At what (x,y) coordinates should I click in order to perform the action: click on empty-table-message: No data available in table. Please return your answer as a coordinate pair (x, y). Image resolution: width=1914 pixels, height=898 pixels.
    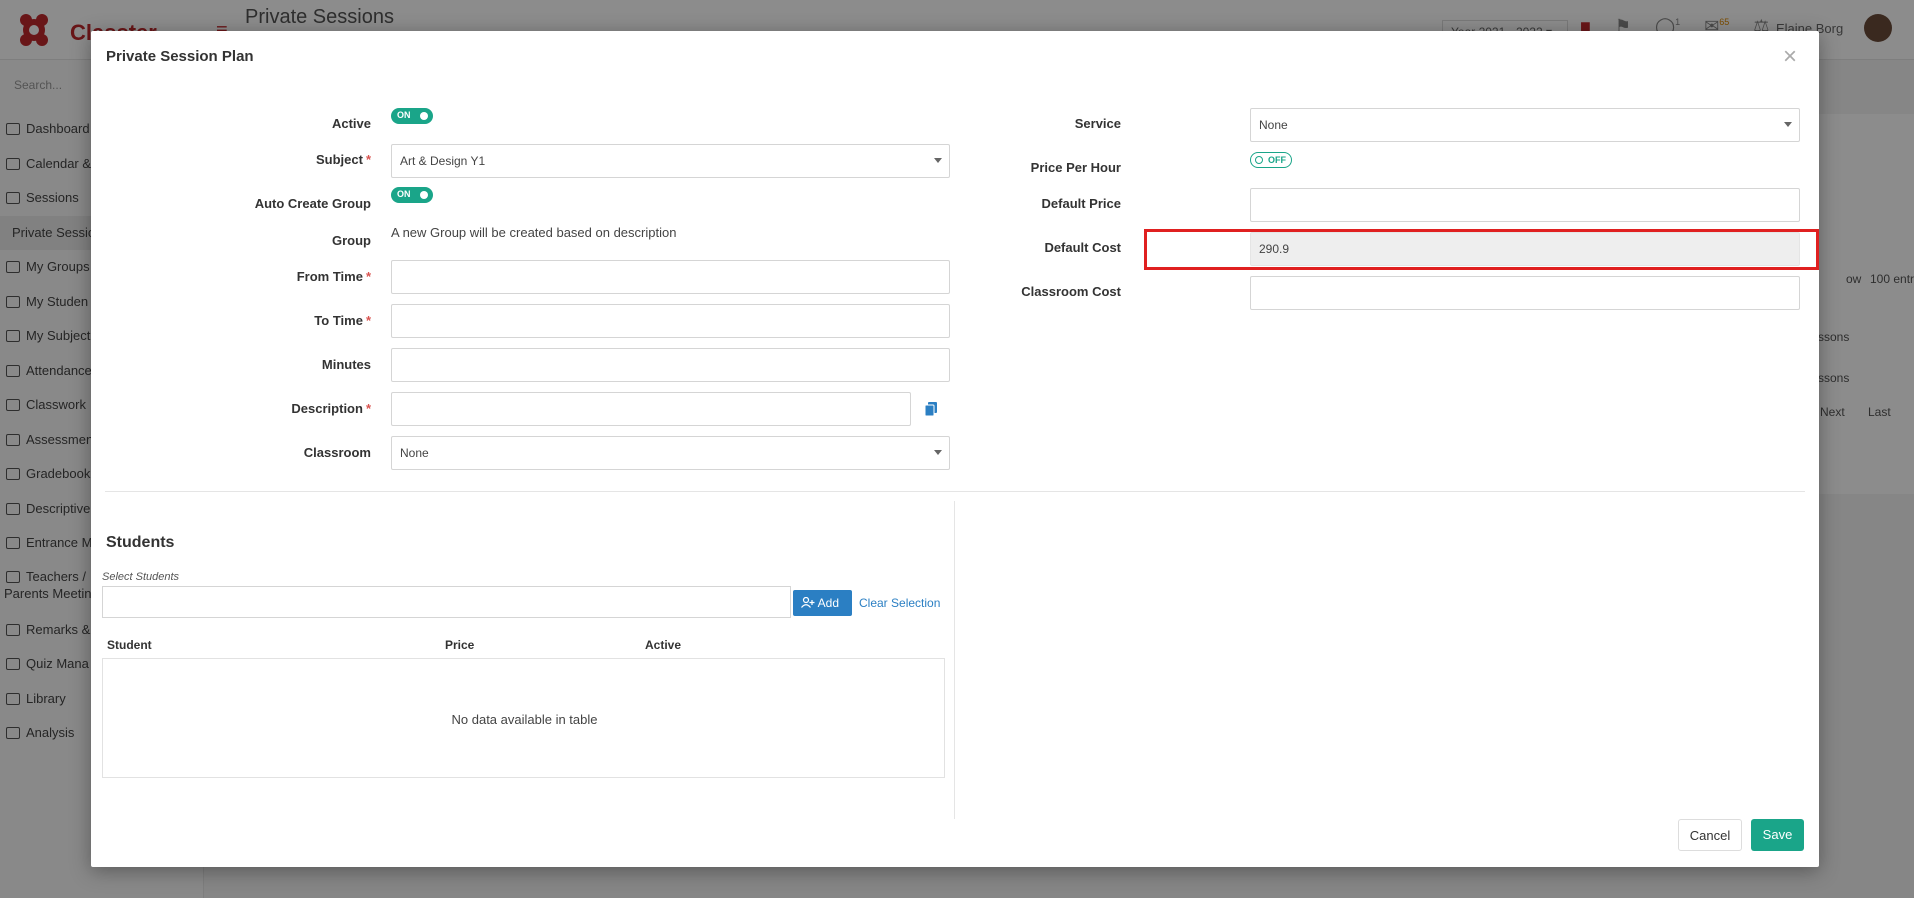
    Looking at the image, I should click on (524, 719).